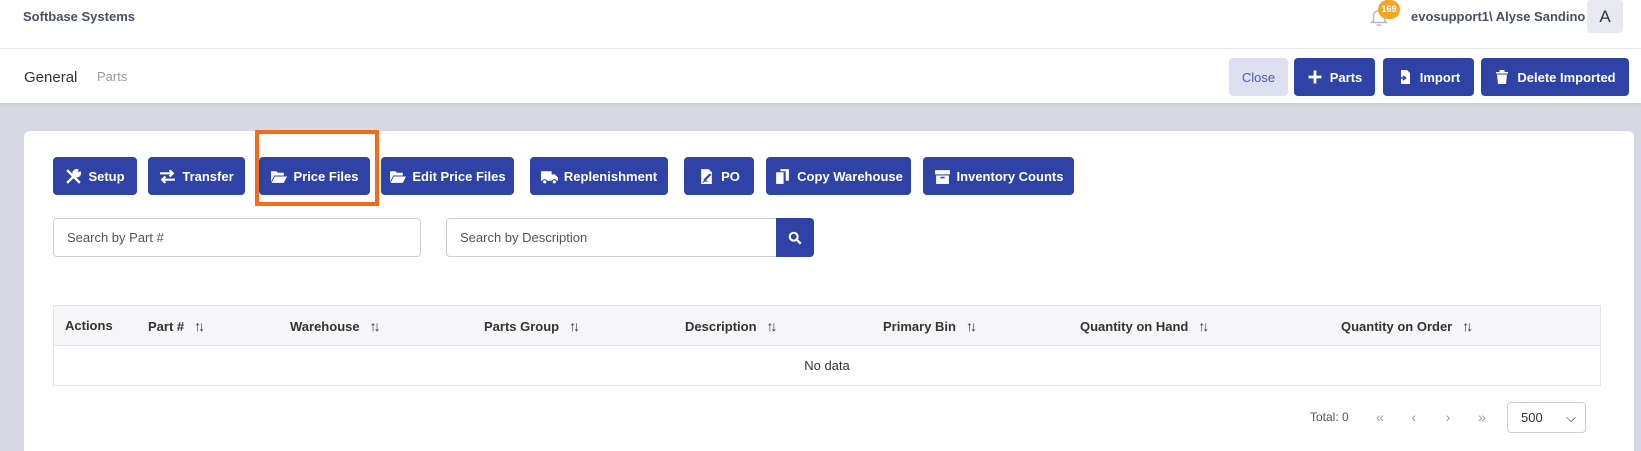 The image size is (1641, 451). I want to click on plus-icon, so click(1315, 77).